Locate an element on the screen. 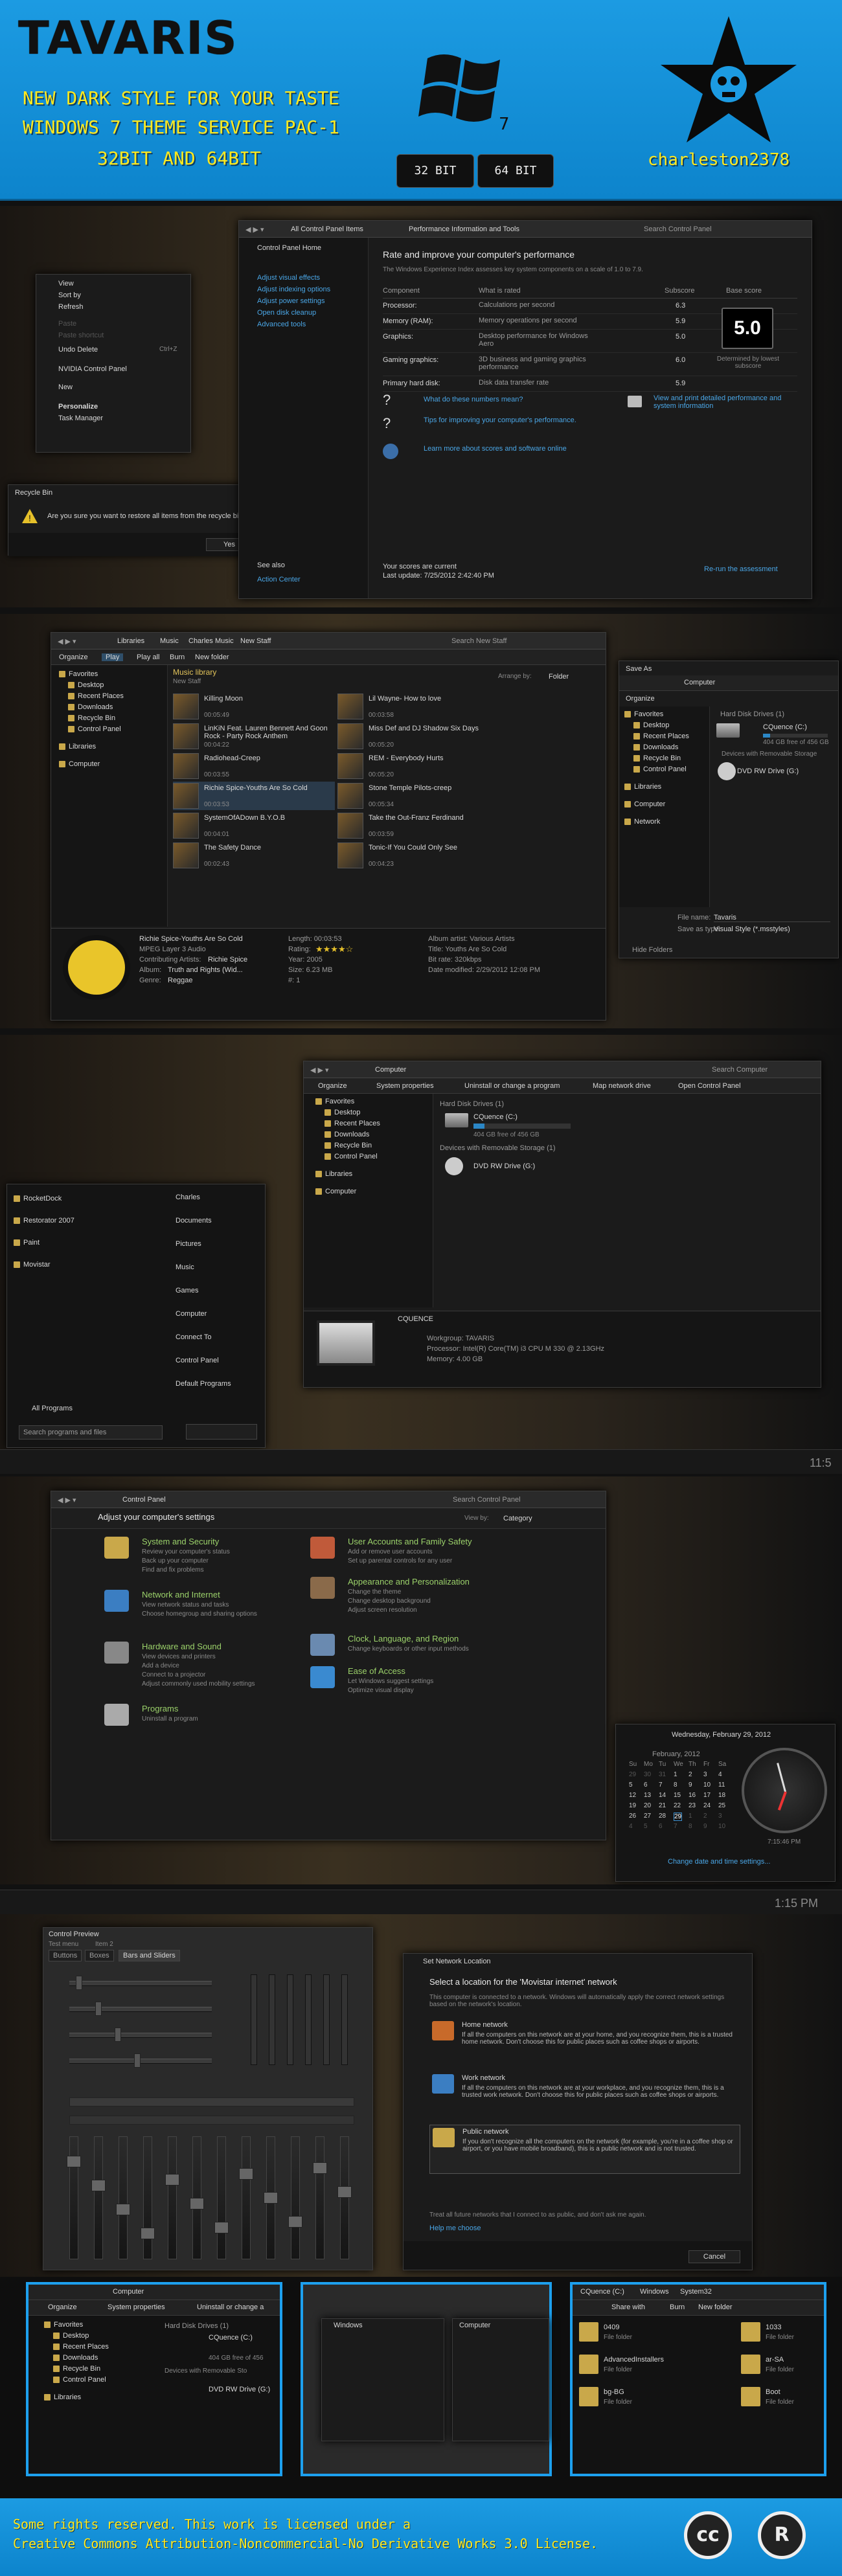  64bit-button: 64 BIT is located at coordinates (515, 171).